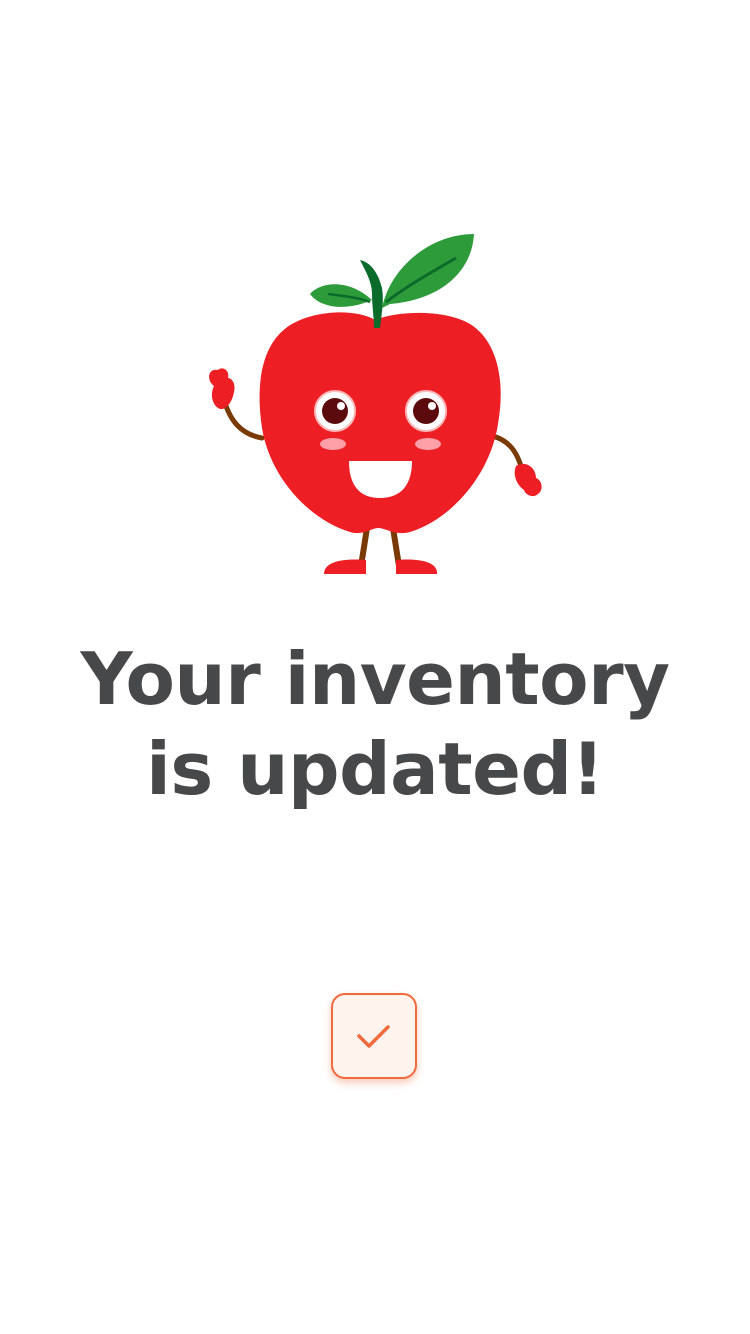 This screenshot has height=1334, width=750. I want to click on apple-mascot-icon, so click(375, 404).